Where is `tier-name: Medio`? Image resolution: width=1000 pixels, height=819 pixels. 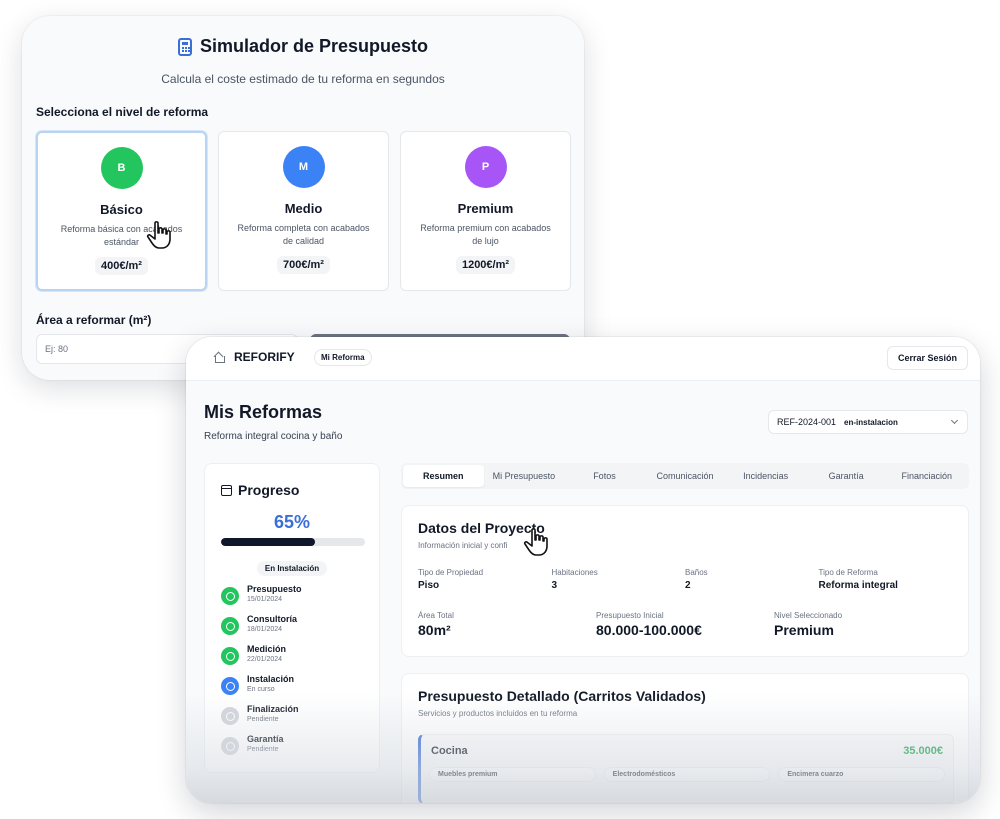 tier-name: Medio is located at coordinates (303, 208).